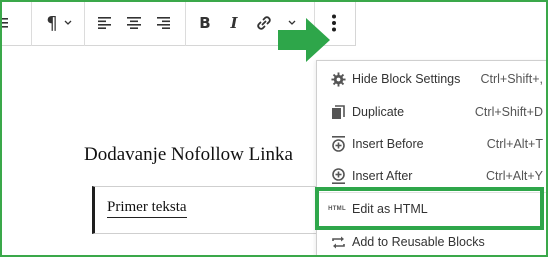 Image resolution: width=548 pixels, height=257 pixels. What do you see at coordinates (431, 144) in the screenshot?
I see `menu-item-insert-before: Insert Before Ctrl+Alt+T` at bounding box center [431, 144].